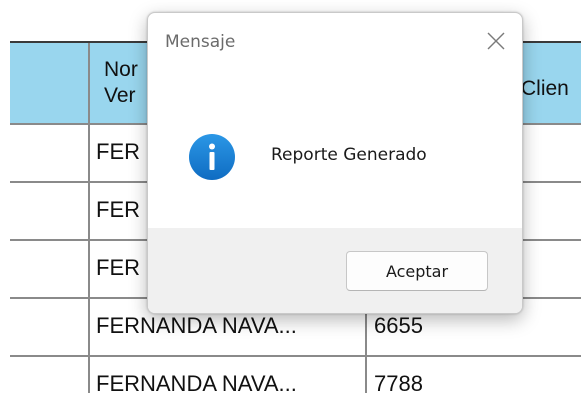  I want to click on row-divider, so click(295, 356).